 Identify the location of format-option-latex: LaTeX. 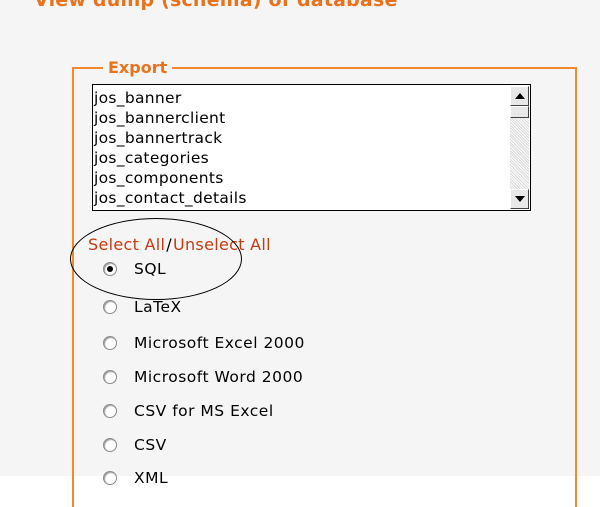
(142, 307).